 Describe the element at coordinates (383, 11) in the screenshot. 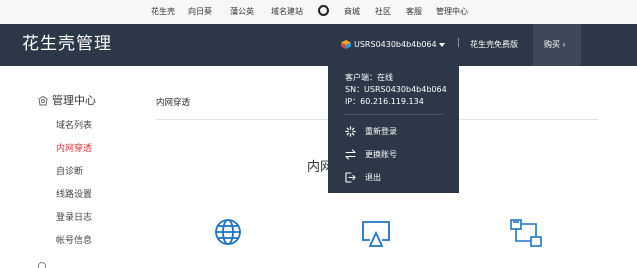

I see `top-nav-link-community: 社区` at that location.